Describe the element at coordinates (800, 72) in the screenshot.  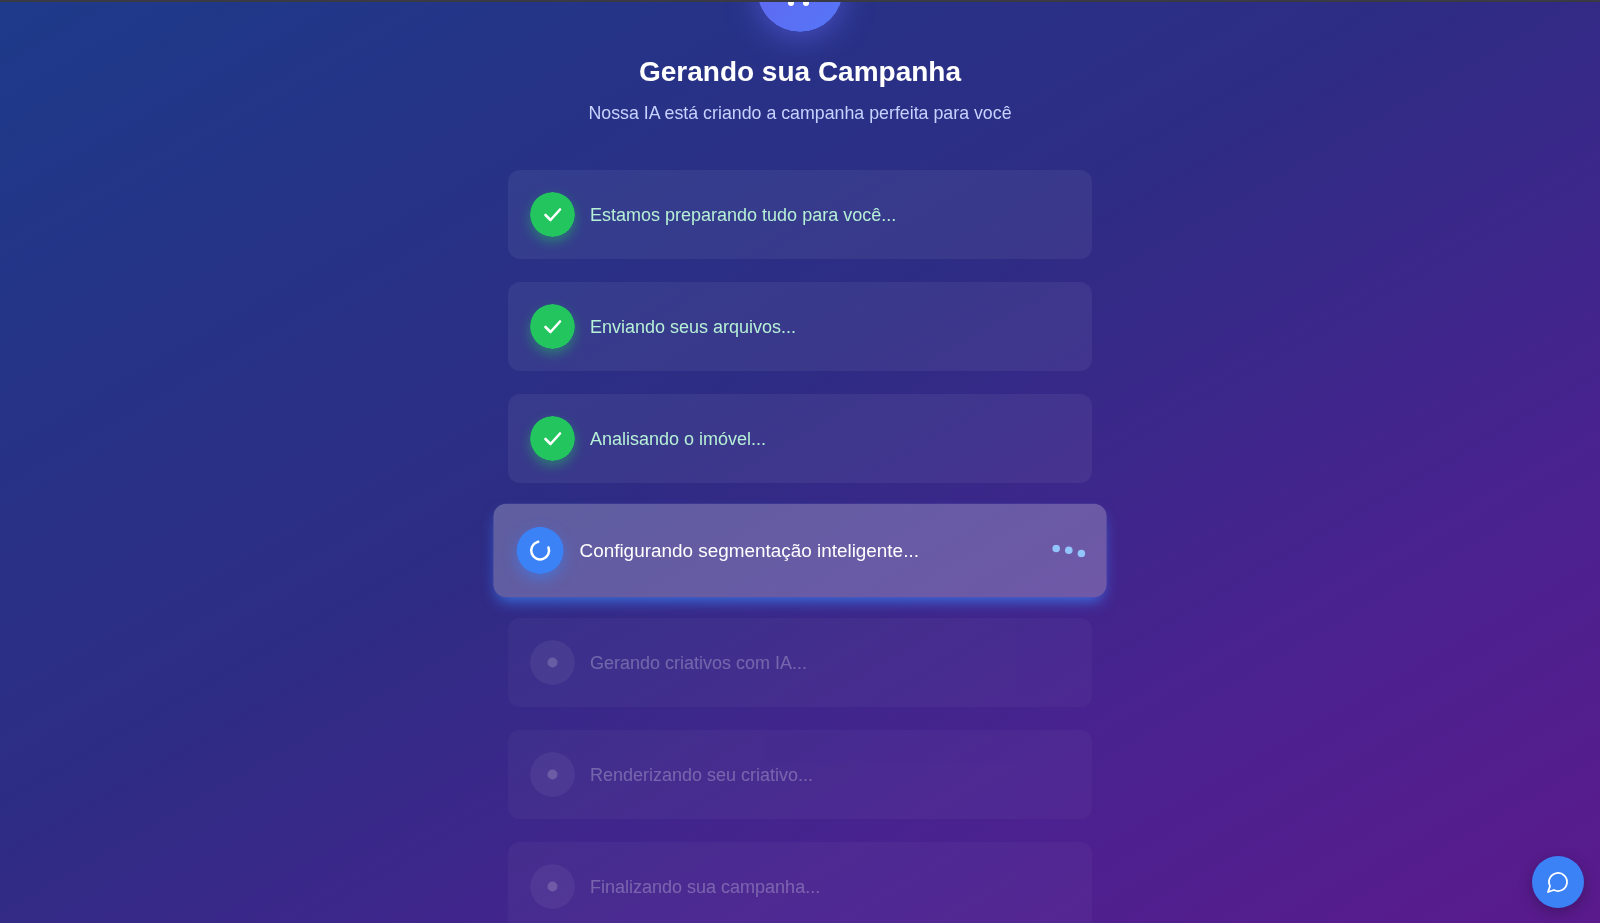
I see `page-title: Gerando sua Campanha` at that location.